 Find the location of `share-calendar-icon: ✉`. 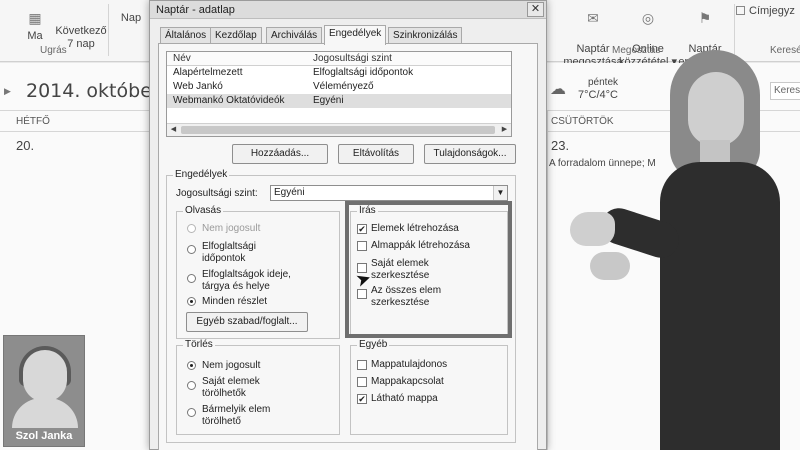

share-calendar-icon: ✉ is located at coordinates (593, 18).